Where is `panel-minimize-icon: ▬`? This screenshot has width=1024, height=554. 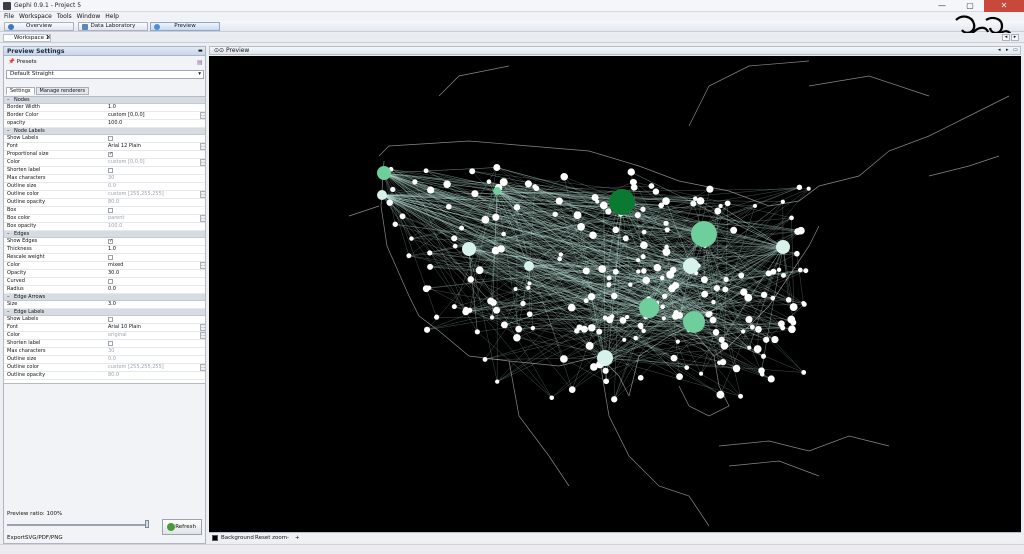 panel-minimize-icon: ▬ is located at coordinates (200, 51).